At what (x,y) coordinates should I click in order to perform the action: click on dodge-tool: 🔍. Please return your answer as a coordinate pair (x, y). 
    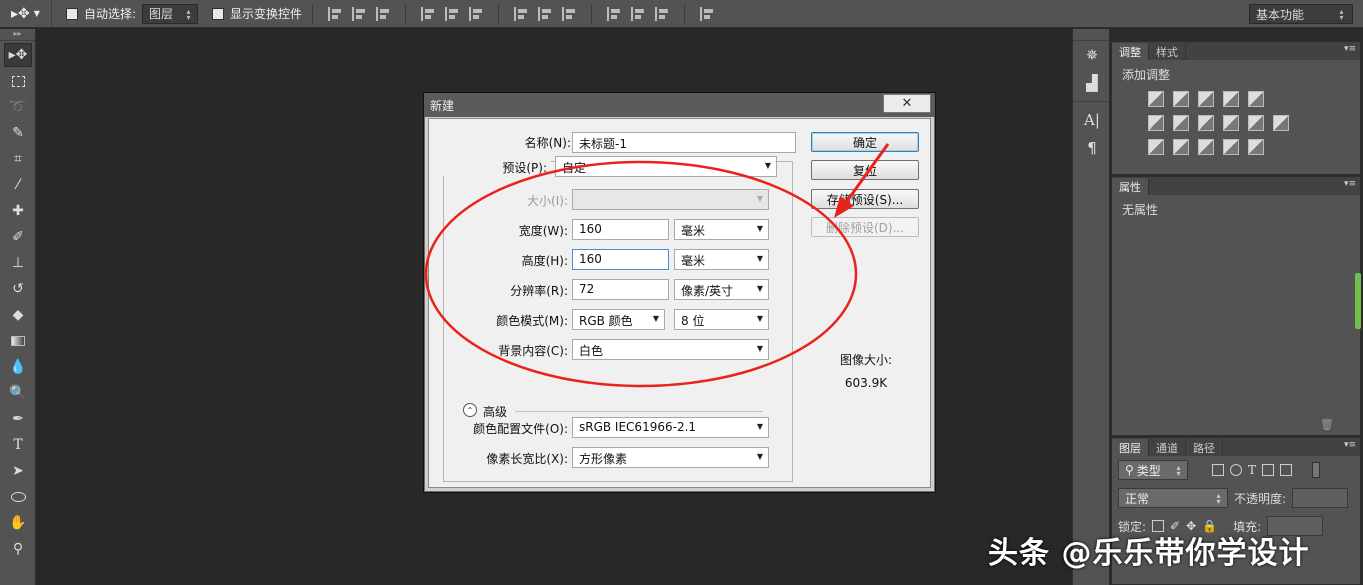
    Looking at the image, I should click on (18, 393).